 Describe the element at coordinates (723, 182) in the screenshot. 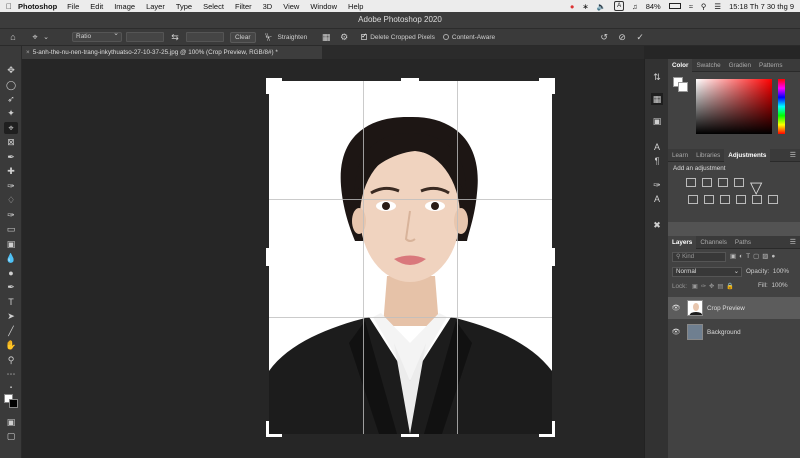

I see `curves-icon` at that location.